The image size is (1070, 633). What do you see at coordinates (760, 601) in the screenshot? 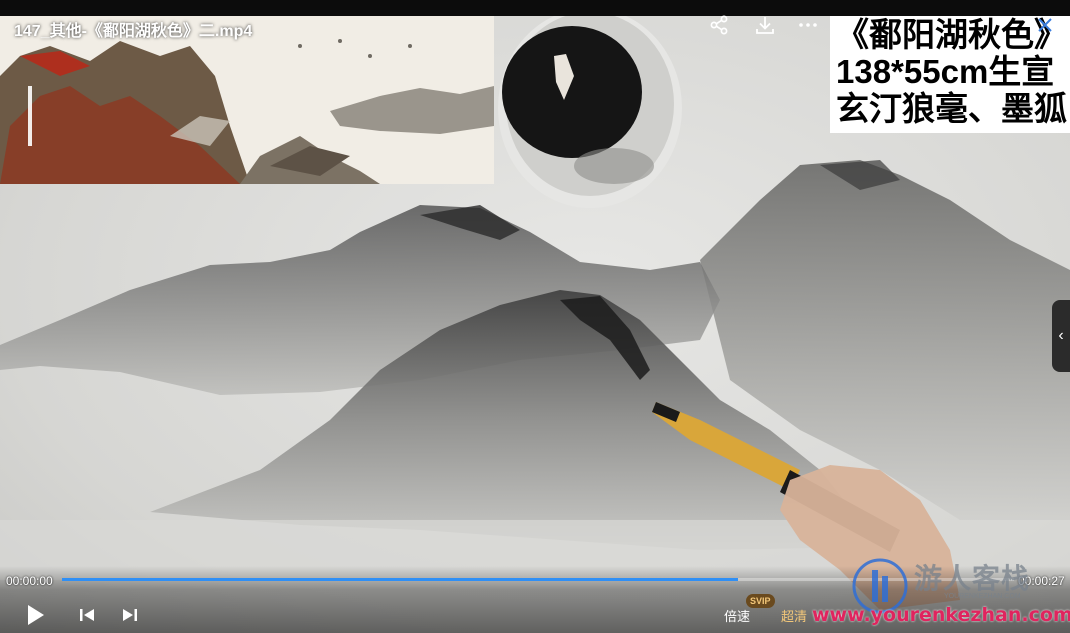
I see `svip-badge: SVIP` at bounding box center [760, 601].